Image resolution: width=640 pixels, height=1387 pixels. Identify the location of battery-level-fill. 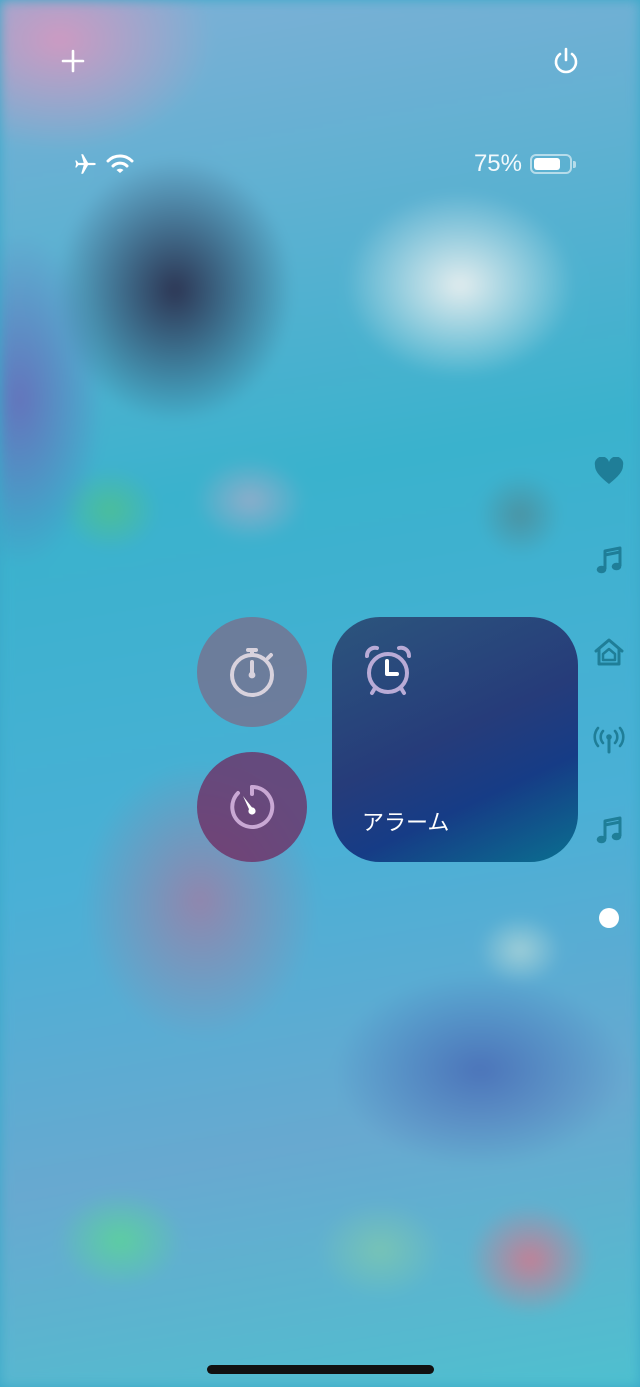
(547, 164).